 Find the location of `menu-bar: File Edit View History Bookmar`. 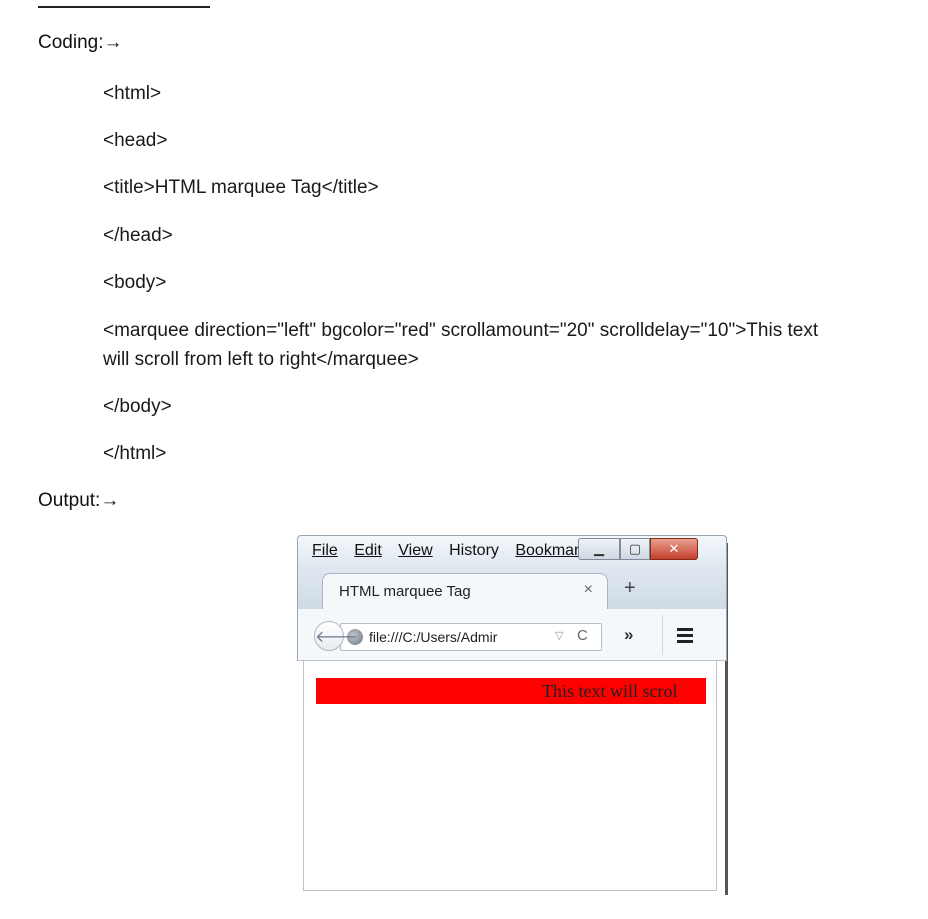

menu-bar: File Edit View History Bookmar is located at coordinates (451, 551).